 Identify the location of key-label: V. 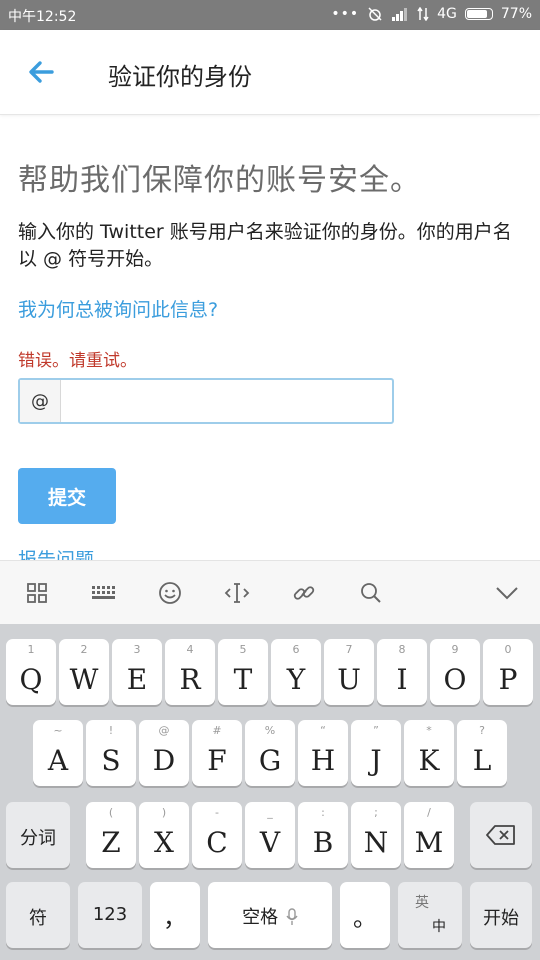
(270, 842).